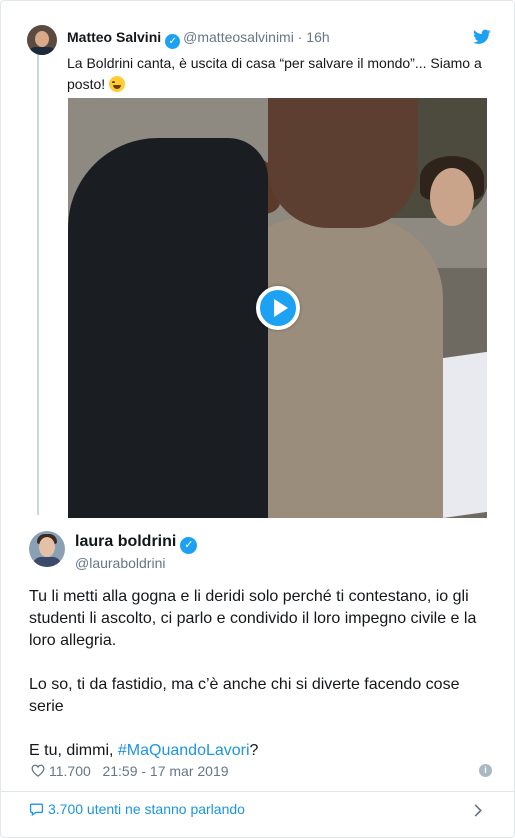  I want to click on hashtag-link: #MaQuandoLavori, so click(184, 750).